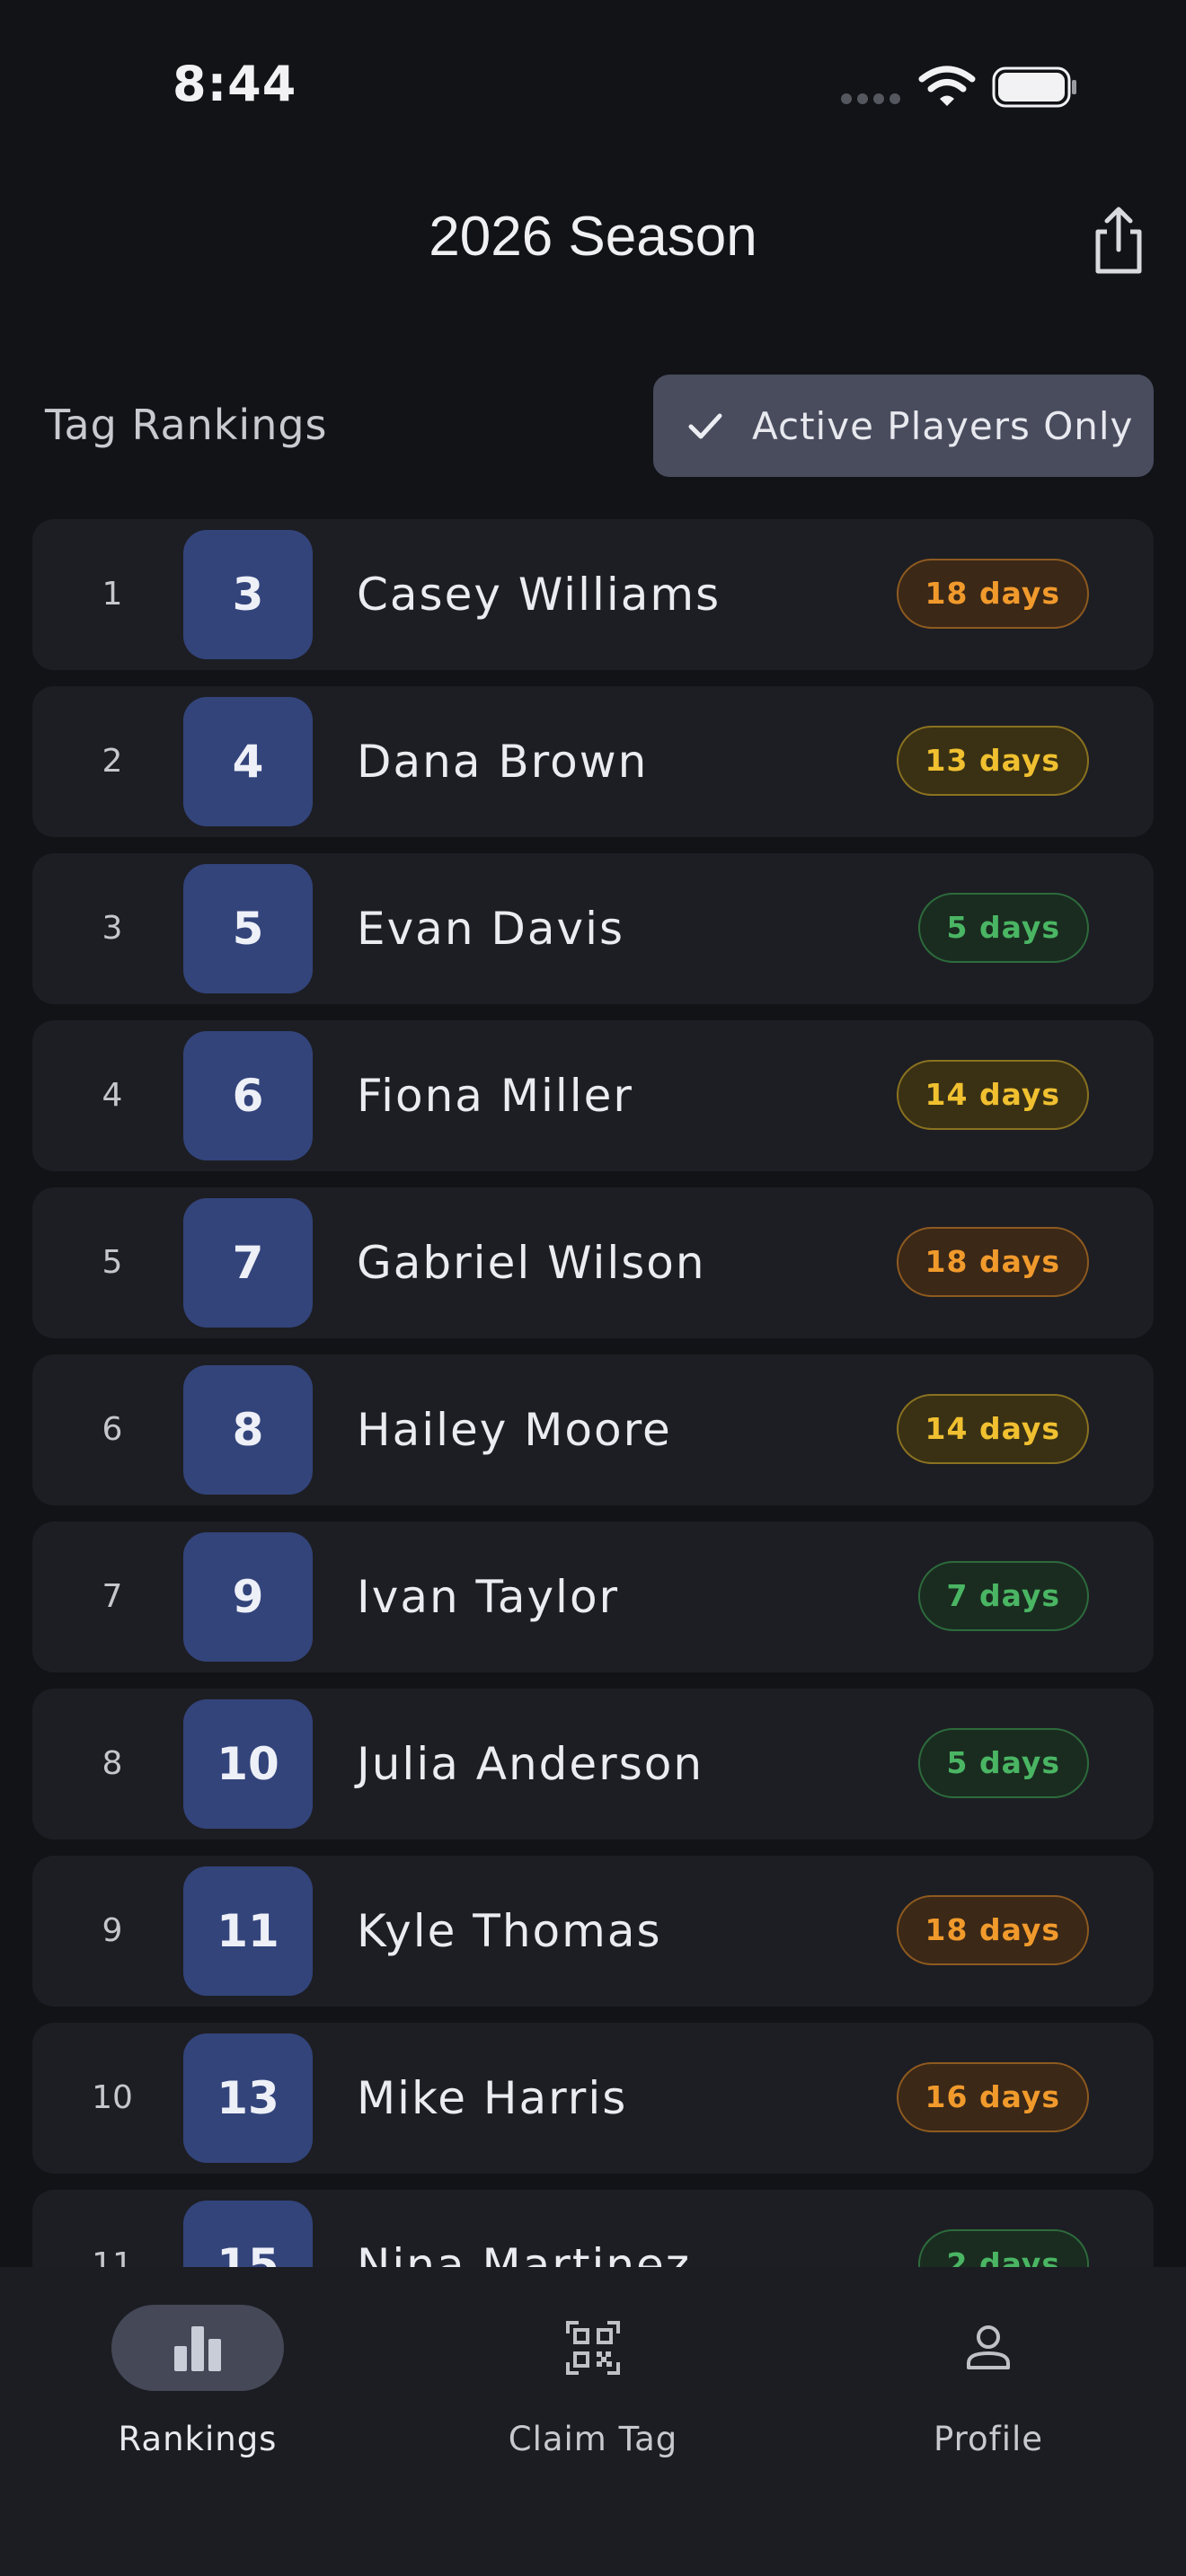  What do you see at coordinates (530, 1764) in the screenshot?
I see `player-name: Julia Anderson` at bounding box center [530, 1764].